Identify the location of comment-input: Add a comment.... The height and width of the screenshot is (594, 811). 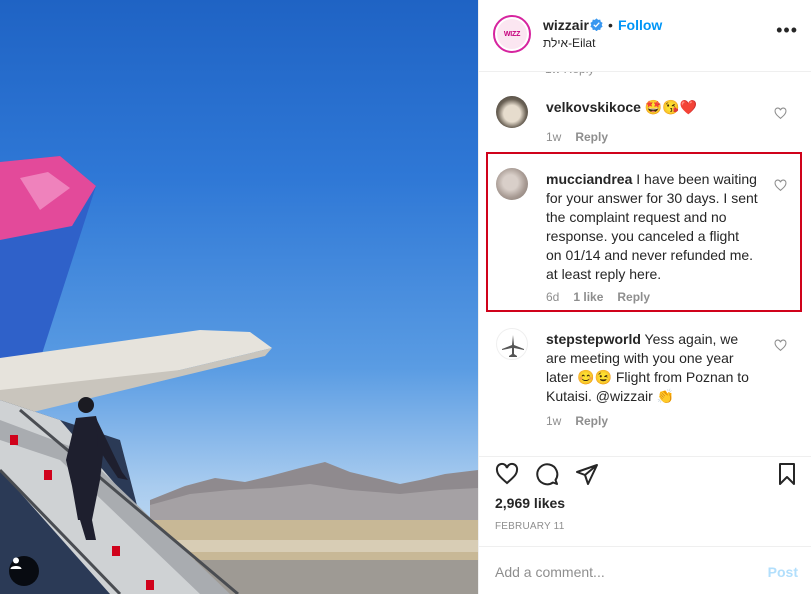
(550, 572).